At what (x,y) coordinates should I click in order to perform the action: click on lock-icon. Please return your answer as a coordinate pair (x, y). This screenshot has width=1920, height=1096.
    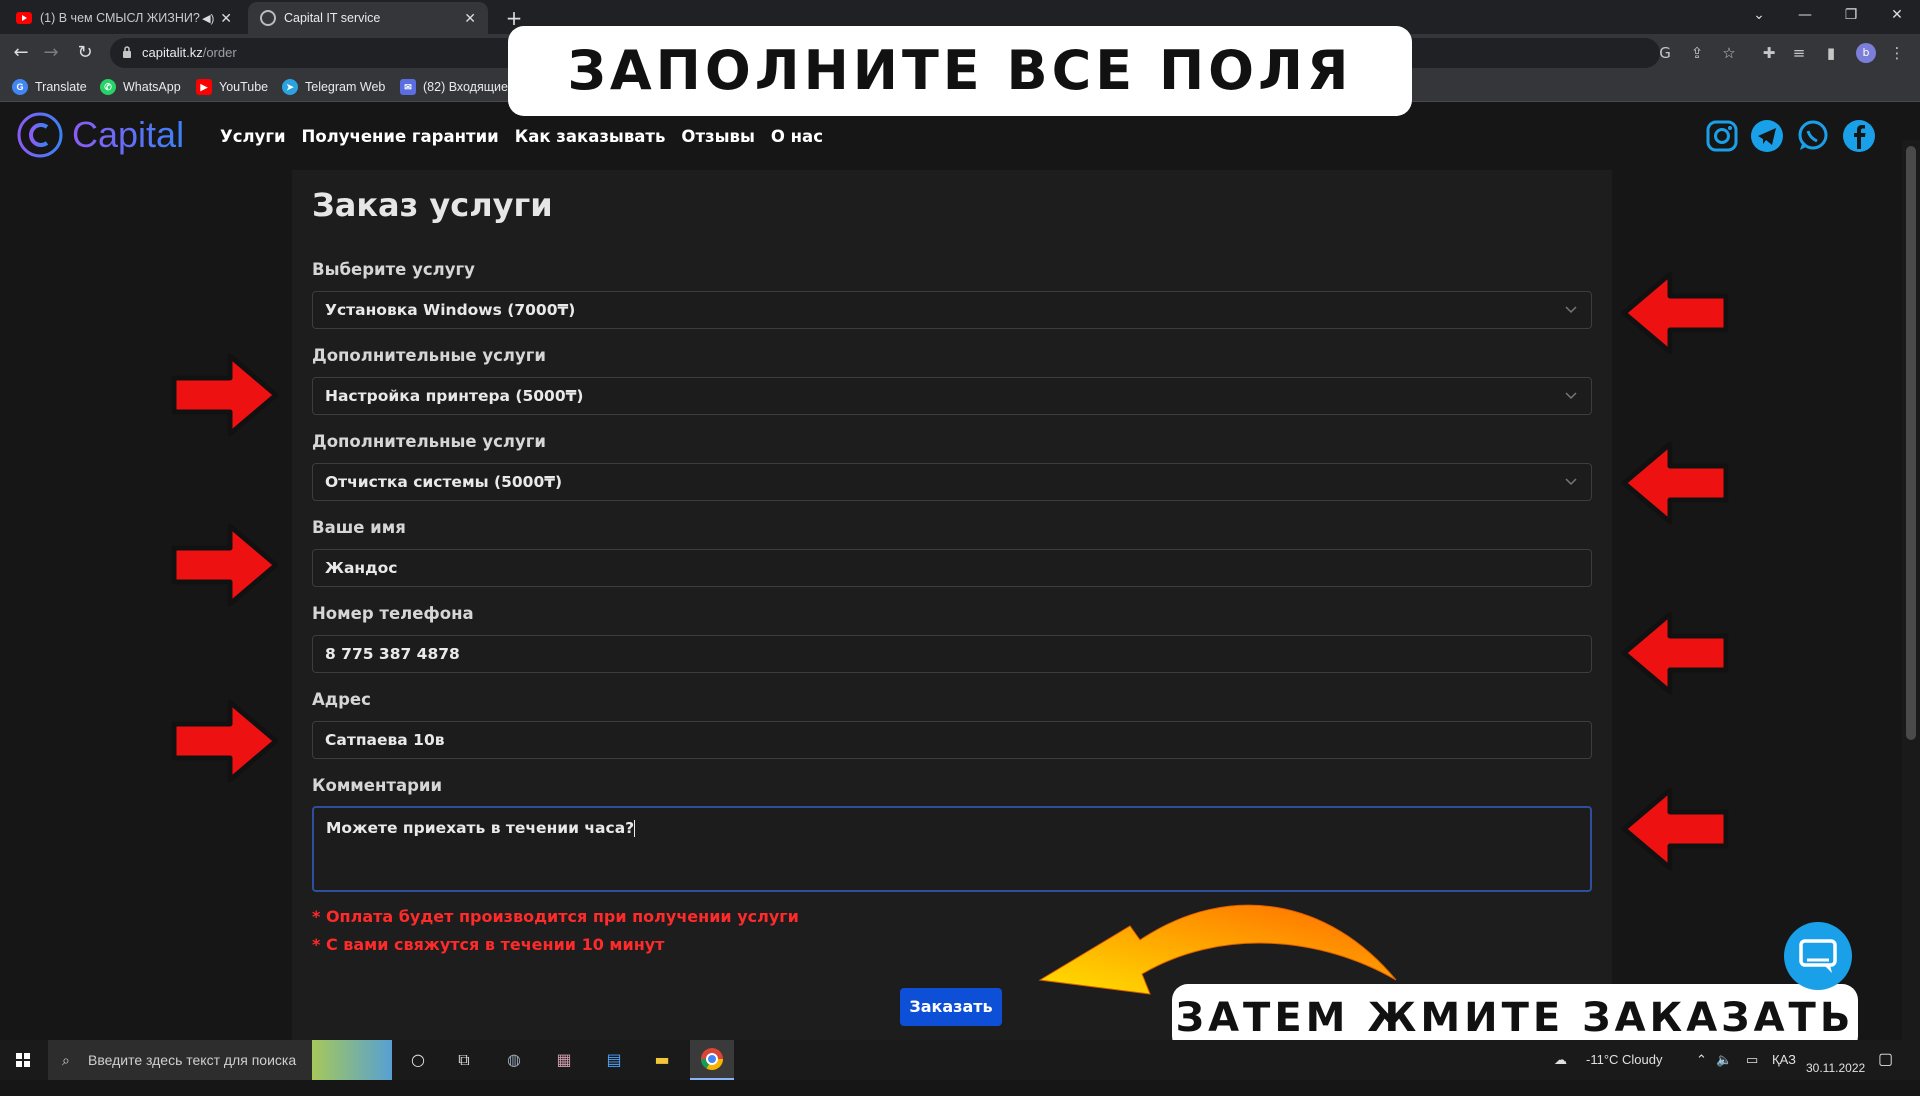
    Looking at the image, I should click on (127, 52).